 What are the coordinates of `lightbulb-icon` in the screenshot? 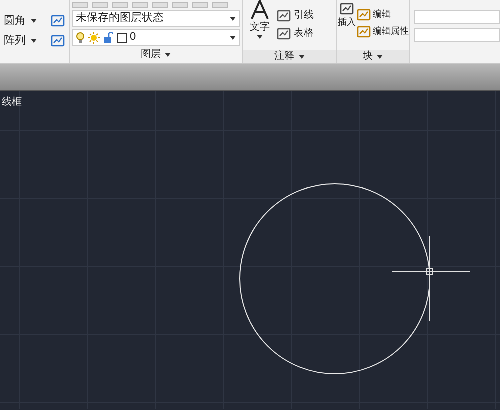 It's located at (80, 38).